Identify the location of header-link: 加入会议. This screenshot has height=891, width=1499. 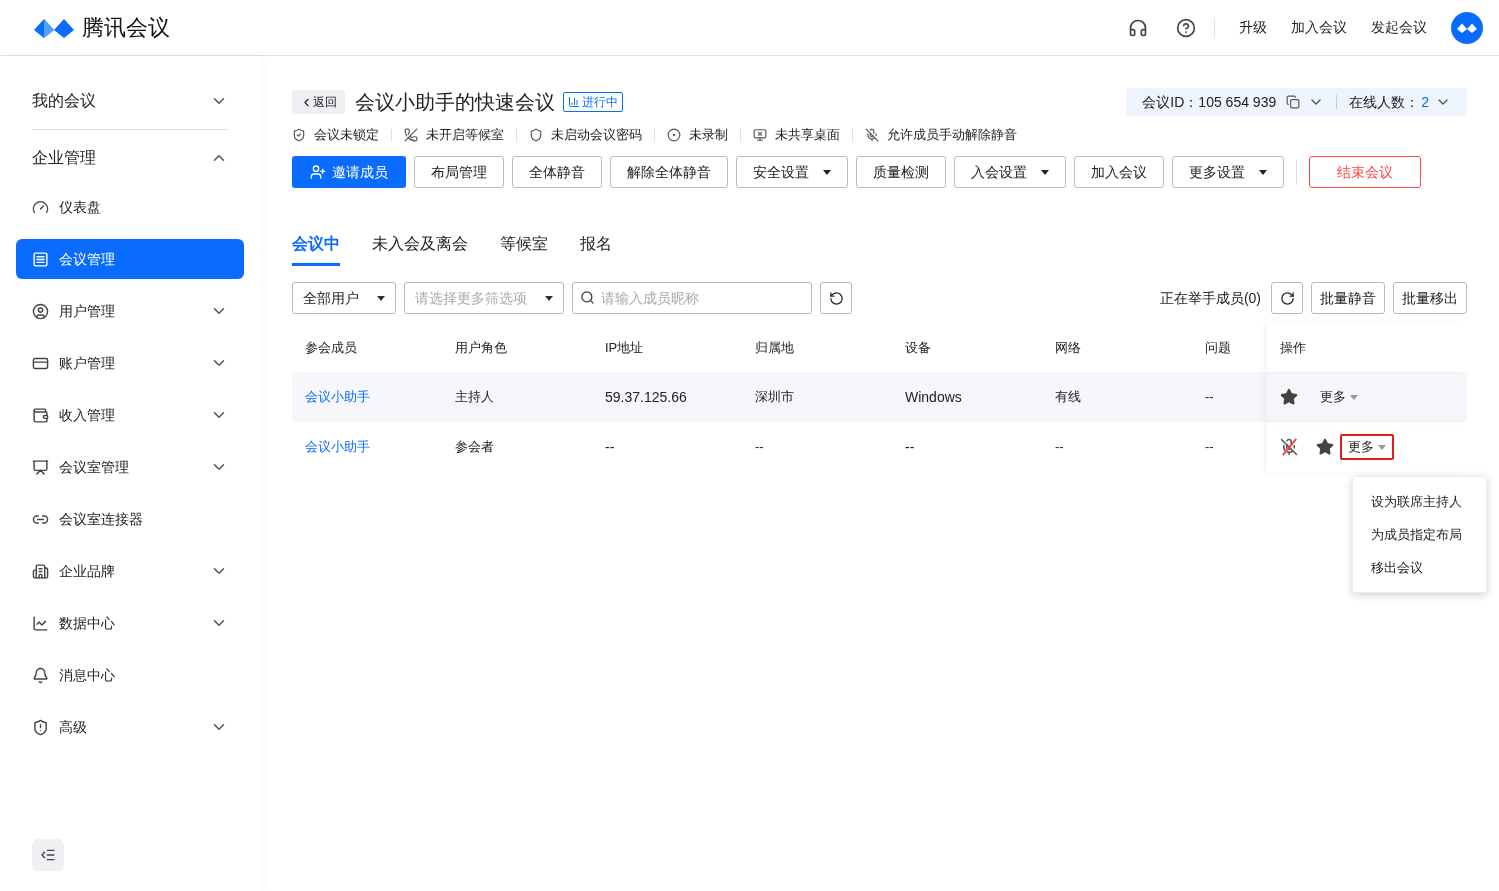
(1319, 27).